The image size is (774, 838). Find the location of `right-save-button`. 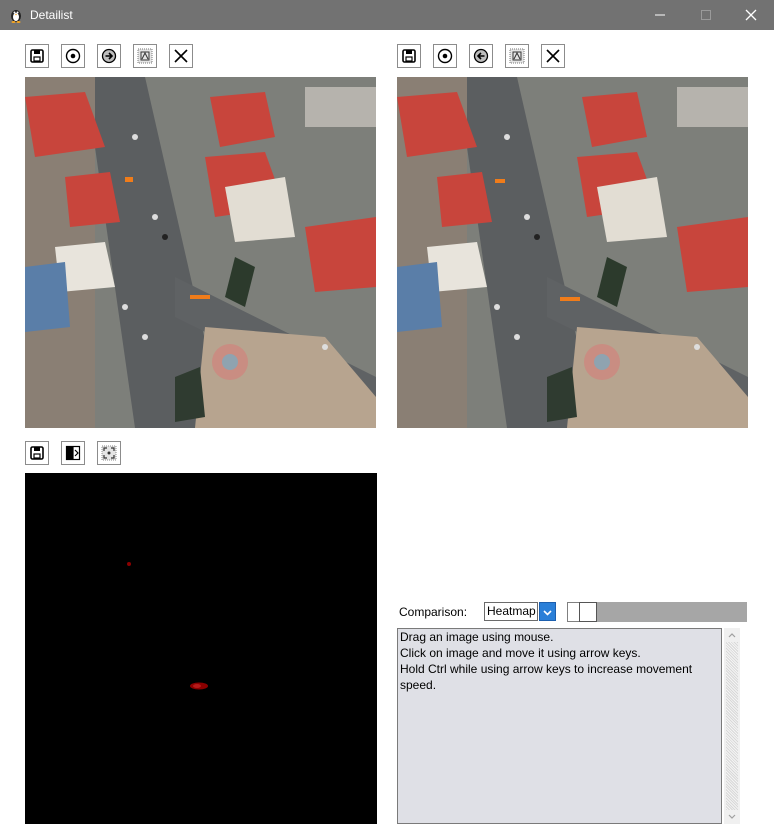

right-save-button is located at coordinates (409, 56).